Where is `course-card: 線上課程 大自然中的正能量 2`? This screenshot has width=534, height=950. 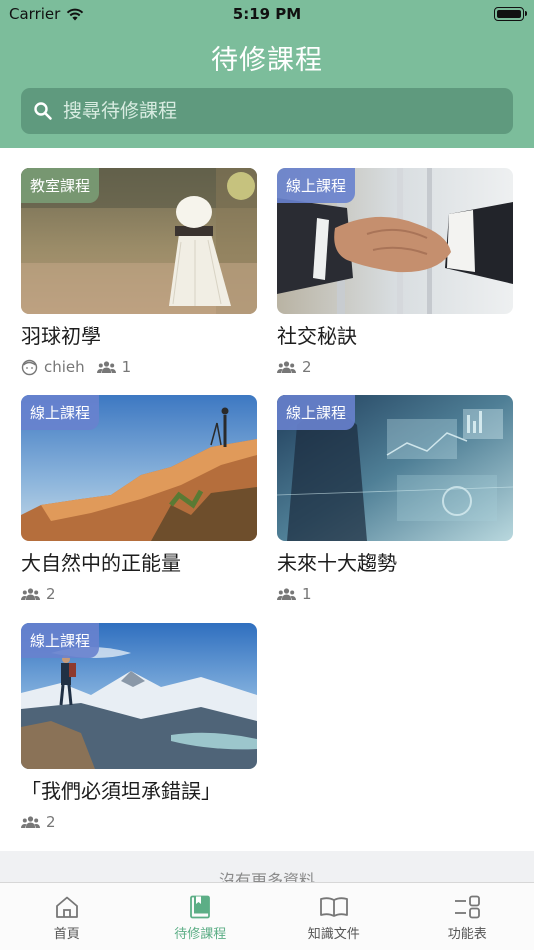 course-card: 線上課程 大自然中的正能量 2 is located at coordinates (139, 499).